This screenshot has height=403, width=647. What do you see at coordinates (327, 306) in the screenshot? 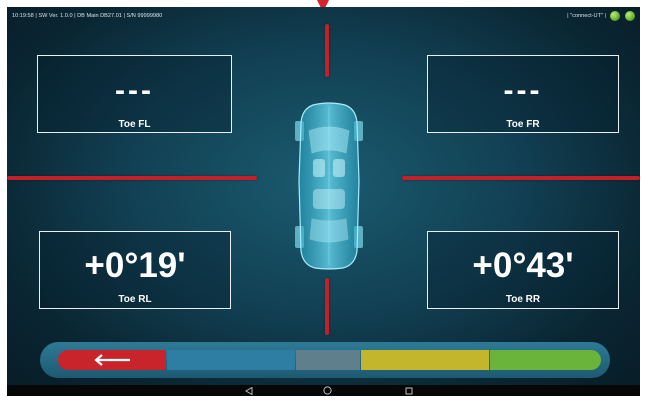
I see `rear-axis-line` at bounding box center [327, 306].